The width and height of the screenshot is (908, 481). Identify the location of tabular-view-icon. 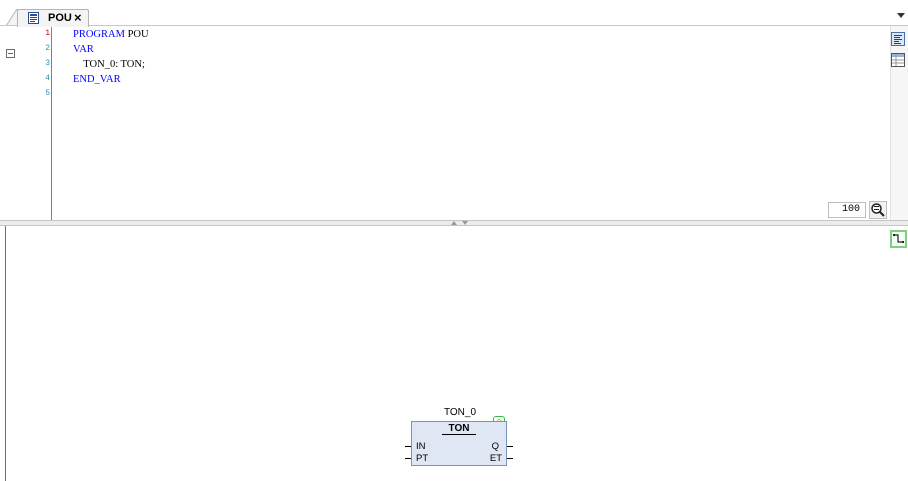
(898, 60).